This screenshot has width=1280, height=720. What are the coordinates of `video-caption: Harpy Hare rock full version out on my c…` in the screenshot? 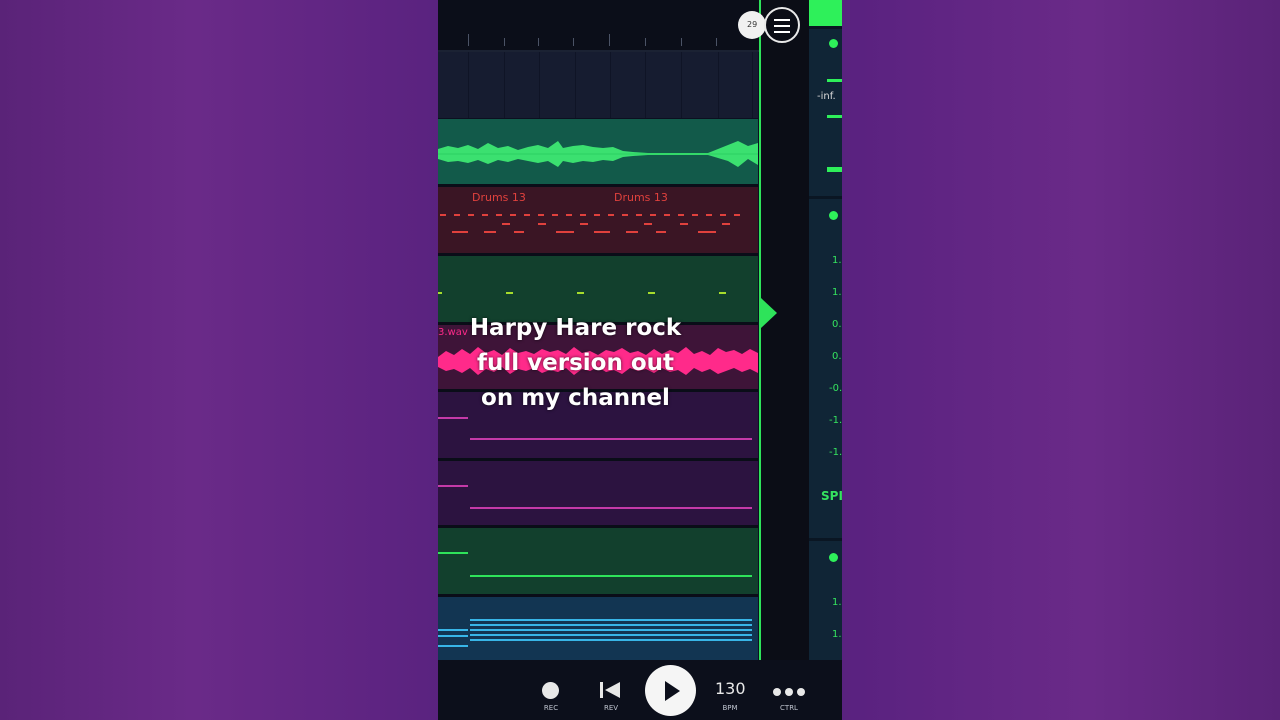 It's located at (575, 363).